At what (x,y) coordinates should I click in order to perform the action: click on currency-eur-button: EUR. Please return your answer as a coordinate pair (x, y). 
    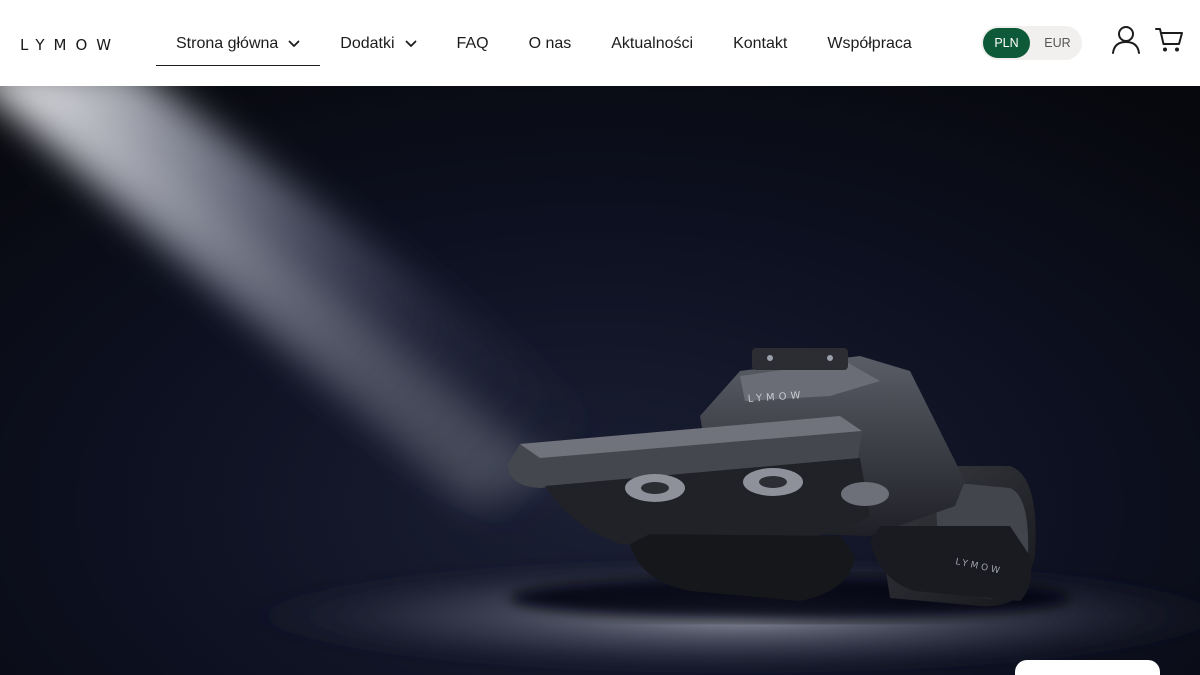
    Looking at the image, I should click on (1057, 43).